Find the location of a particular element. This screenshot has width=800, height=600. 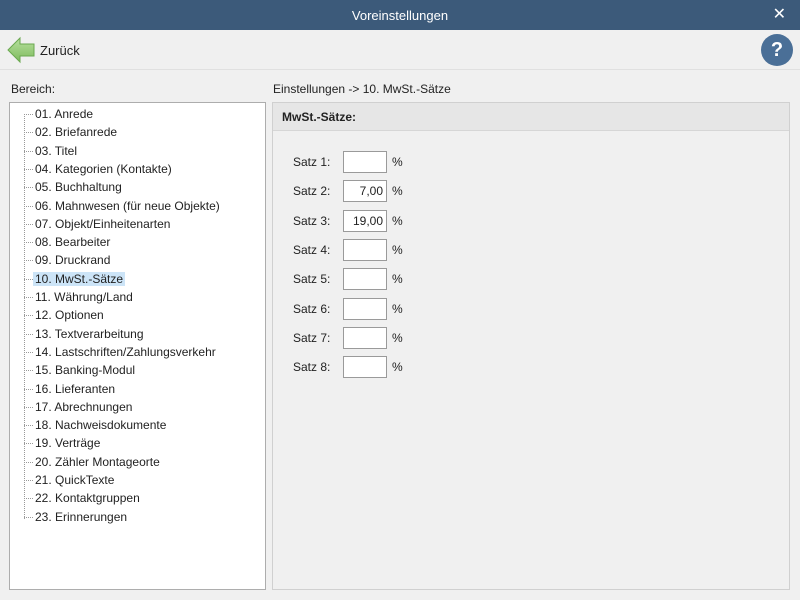

tree-item-label: 03. Titel is located at coordinates (56, 150).